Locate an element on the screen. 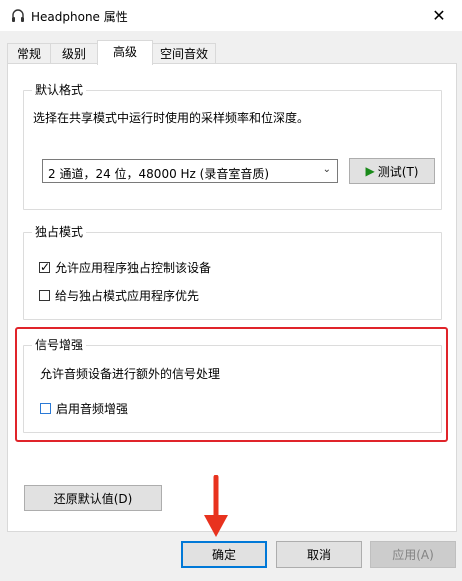  tab-levels: 级别 is located at coordinates (74, 53).